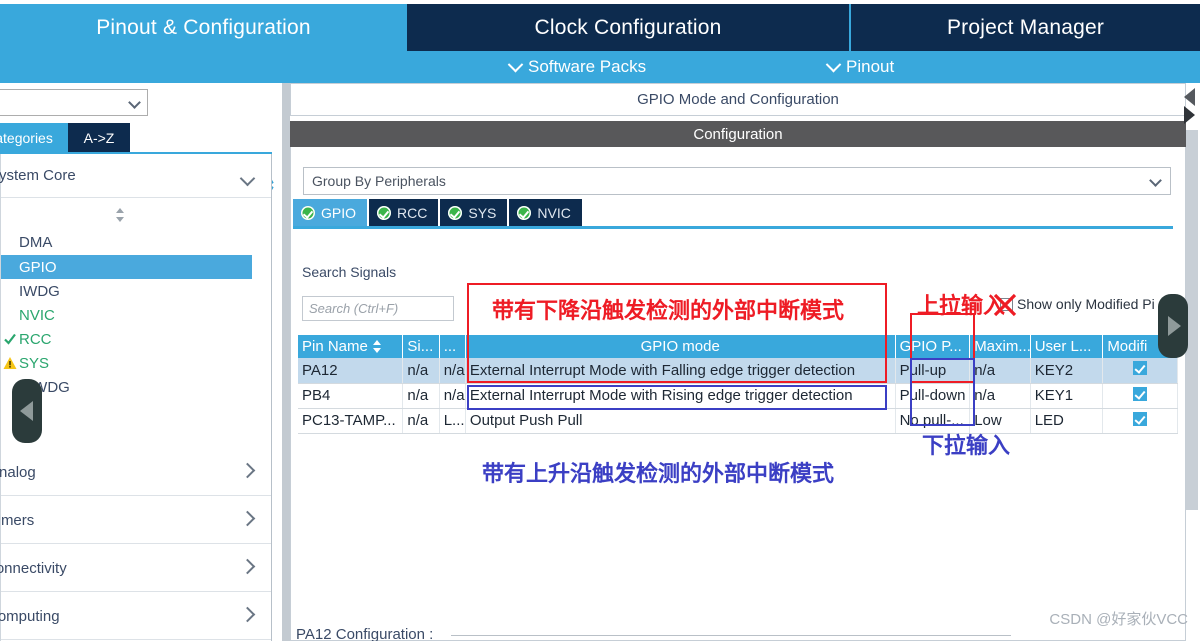  I want to click on sidebar-item-nvic: NVIC, so click(126, 315).